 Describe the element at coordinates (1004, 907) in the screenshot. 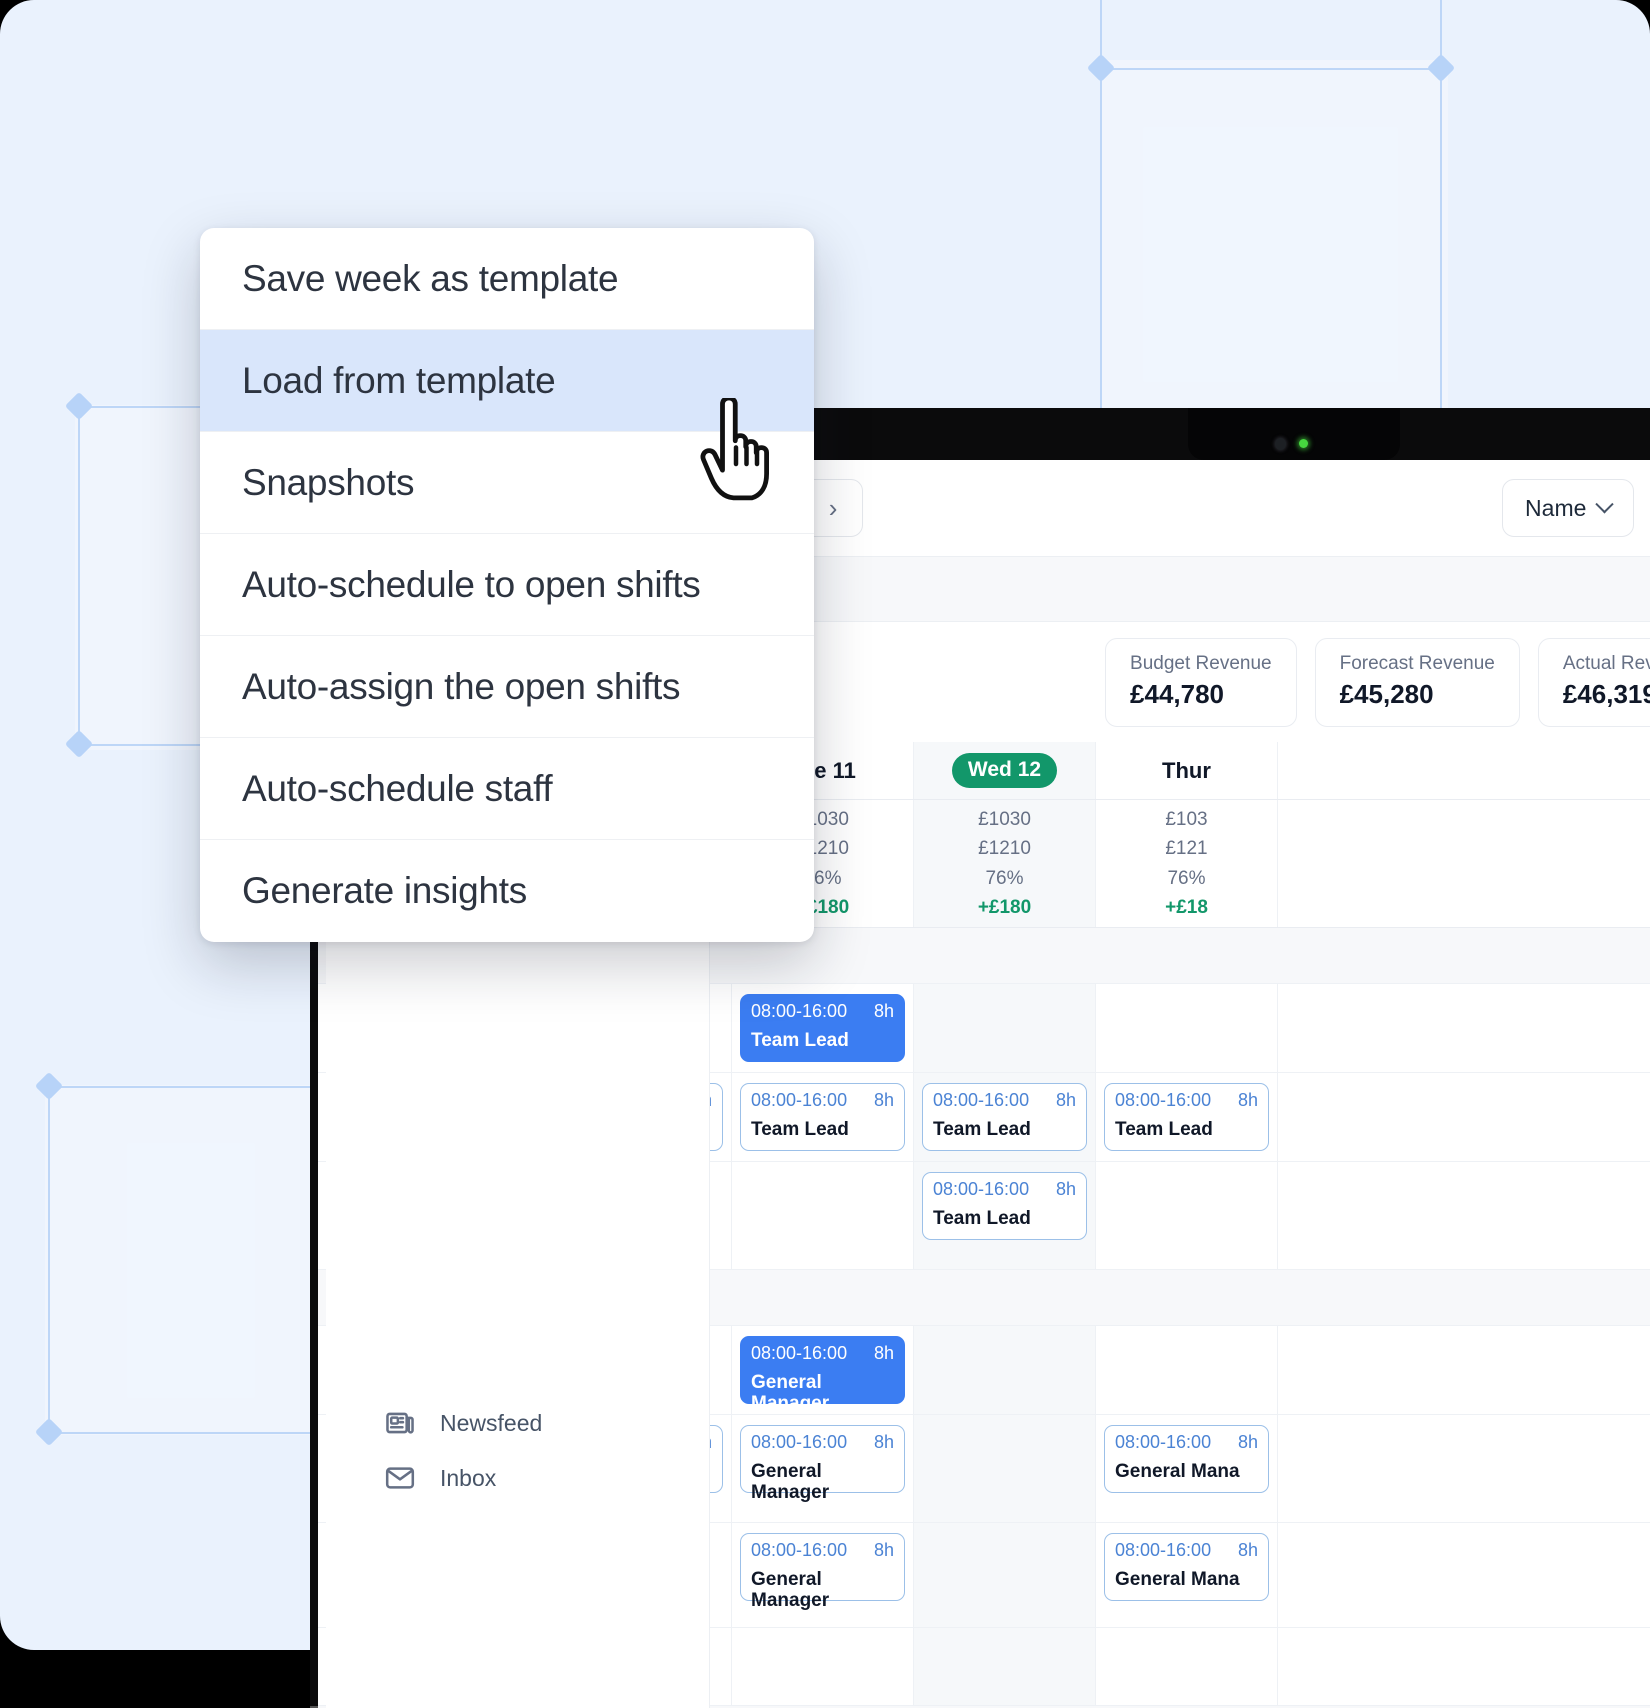

I see `budget-delta: +£180` at that location.